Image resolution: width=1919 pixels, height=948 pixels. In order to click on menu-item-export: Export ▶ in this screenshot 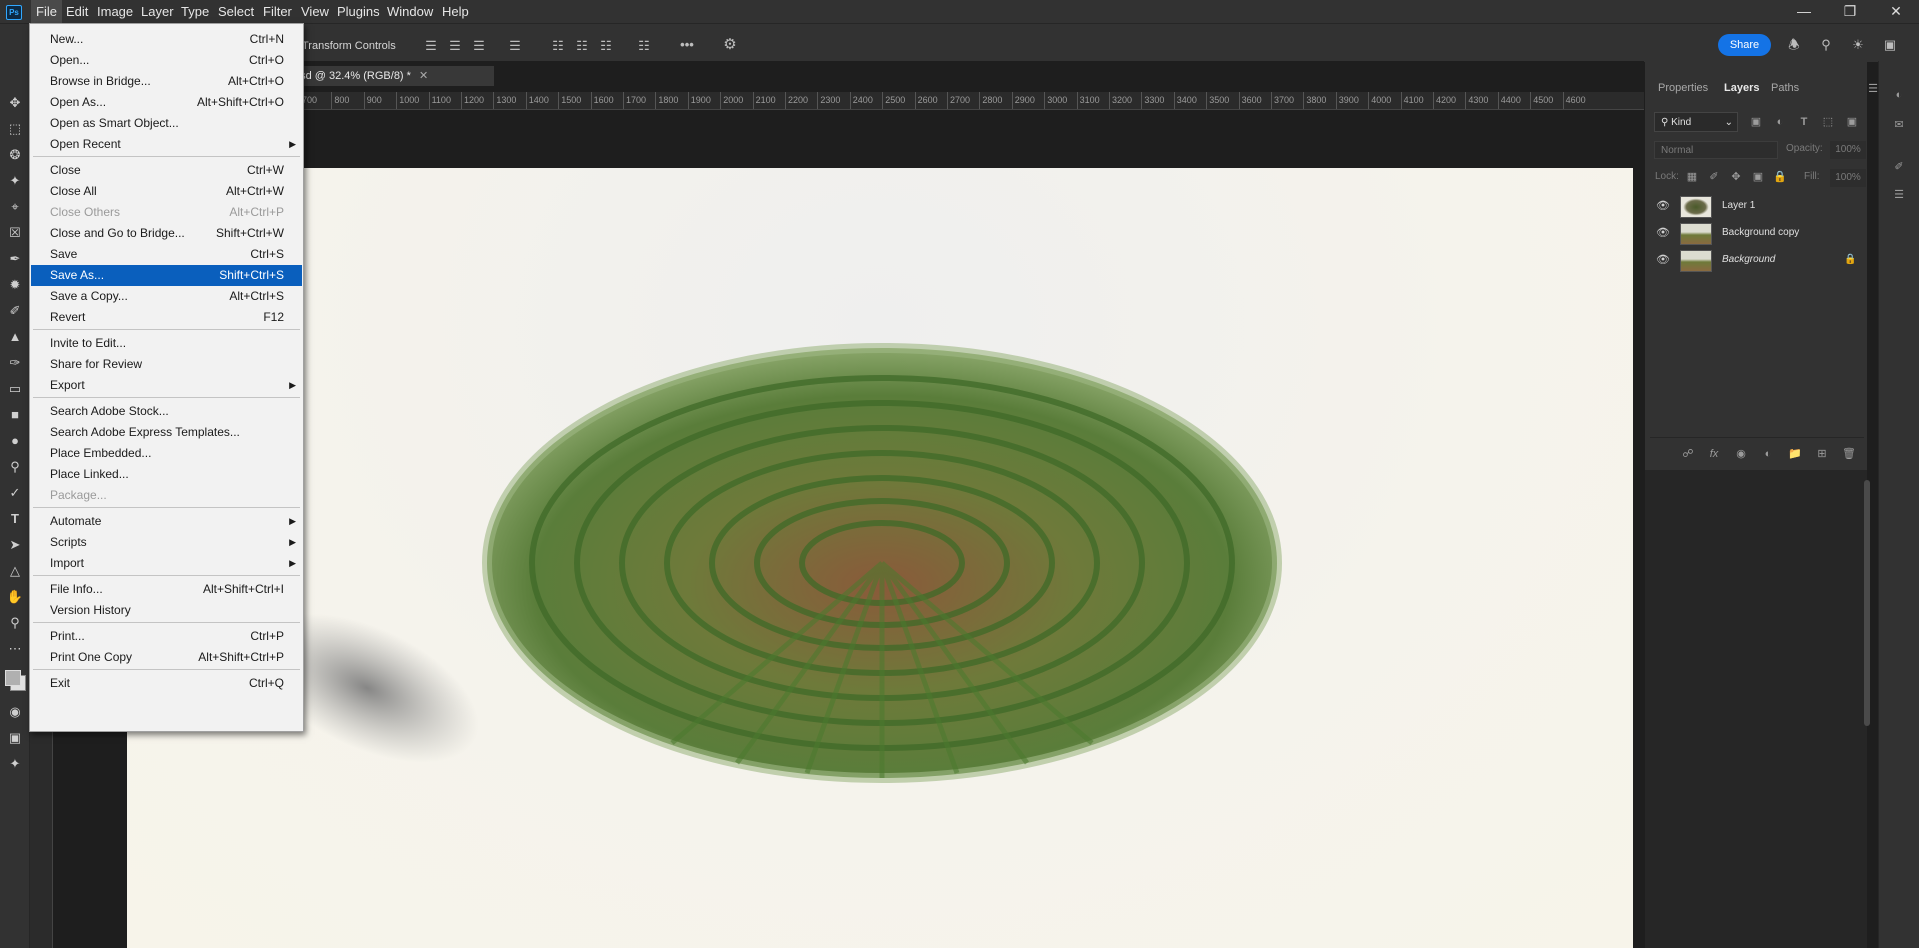, I will do `click(166, 385)`.